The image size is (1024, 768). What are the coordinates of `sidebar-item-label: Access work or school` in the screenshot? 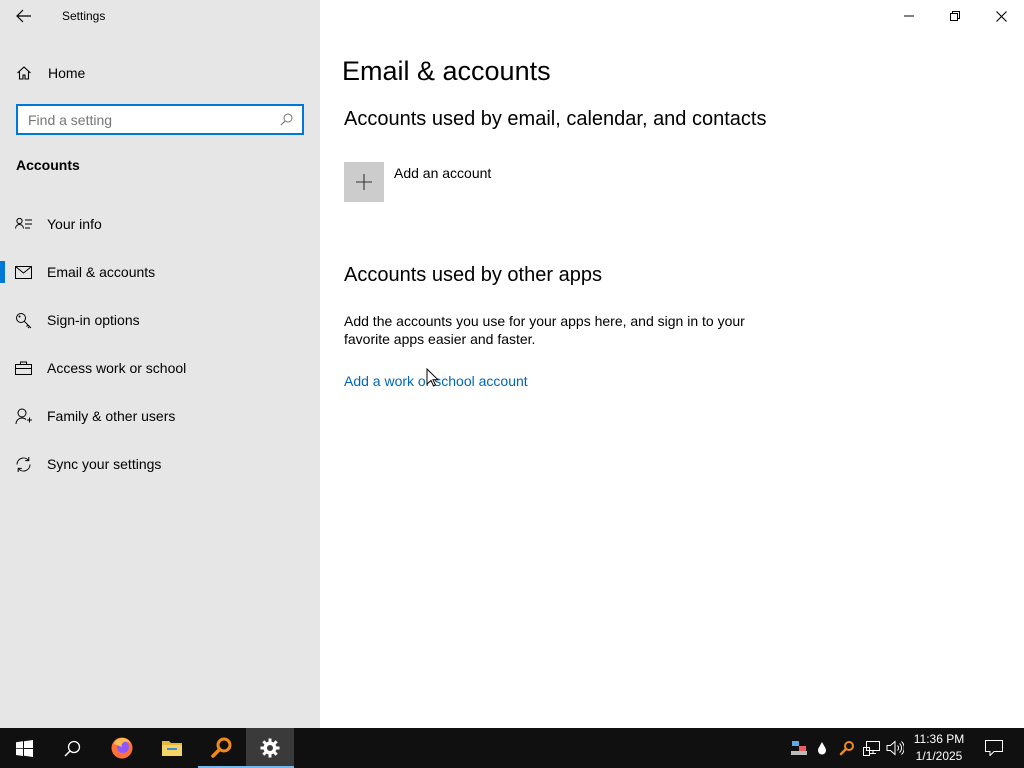 It's located at (117, 368).